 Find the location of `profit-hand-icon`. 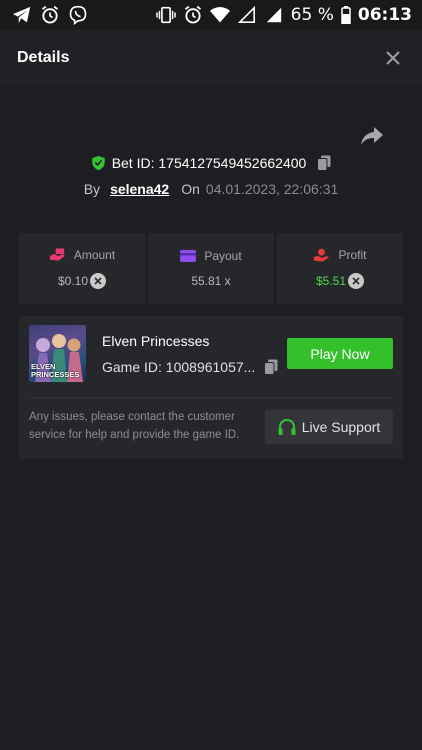

profit-hand-icon is located at coordinates (322, 255).